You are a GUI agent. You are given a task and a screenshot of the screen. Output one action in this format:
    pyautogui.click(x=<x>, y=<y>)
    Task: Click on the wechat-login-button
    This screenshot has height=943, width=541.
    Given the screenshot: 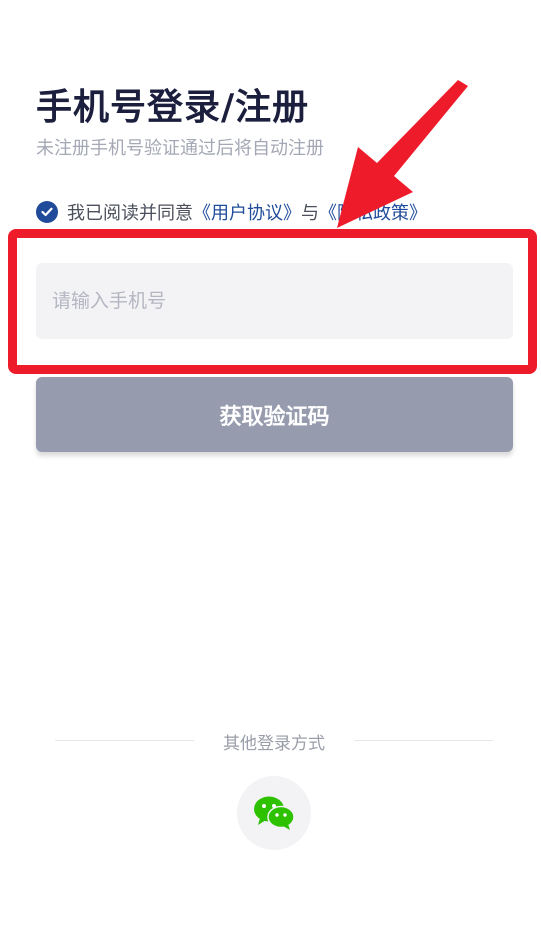 What is the action you would take?
    pyautogui.click(x=274, y=813)
    